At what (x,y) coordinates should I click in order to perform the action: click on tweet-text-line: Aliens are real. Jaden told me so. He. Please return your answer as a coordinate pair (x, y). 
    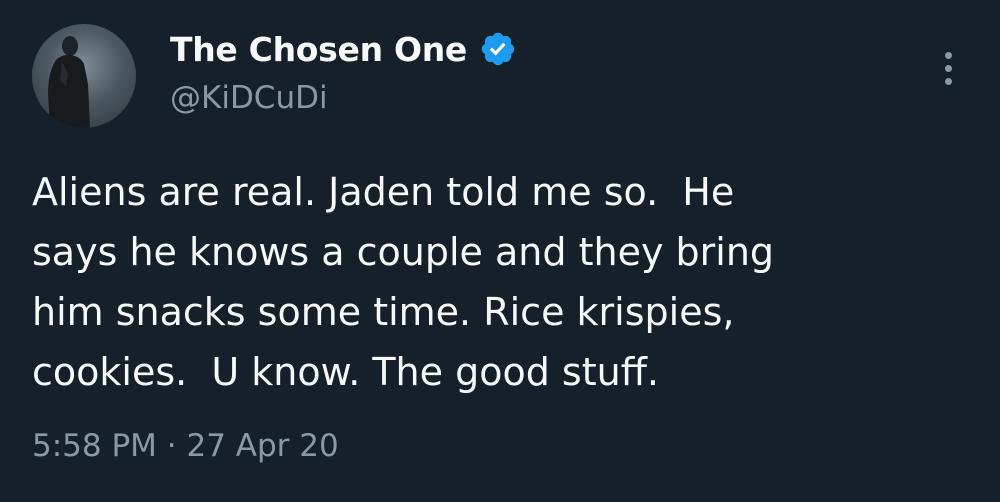
    Looking at the image, I should click on (383, 192).